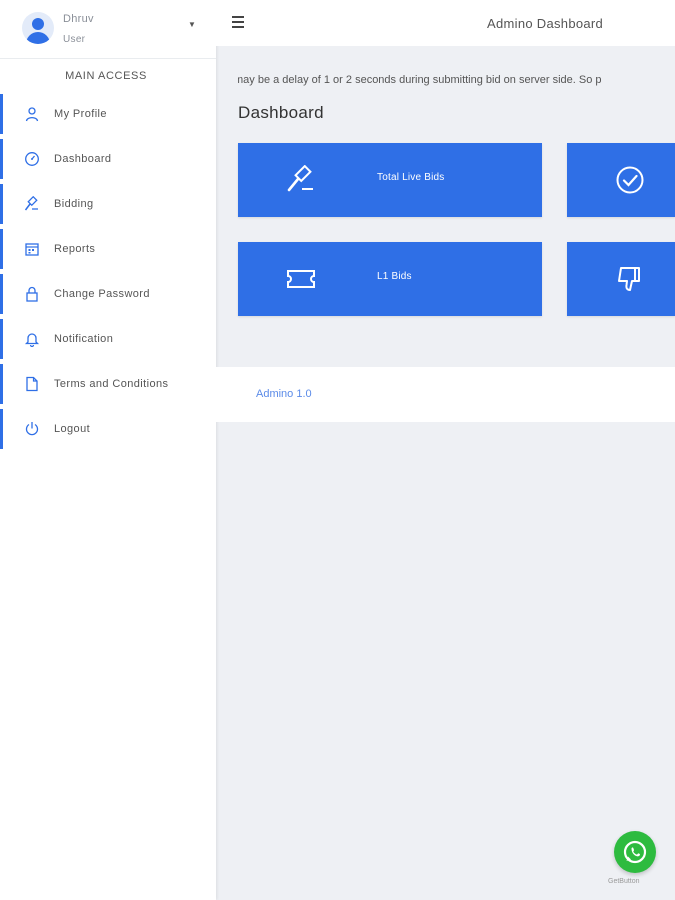  What do you see at coordinates (108, 204) in the screenshot?
I see `sidebar-item-bidding: Bidding` at bounding box center [108, 204].